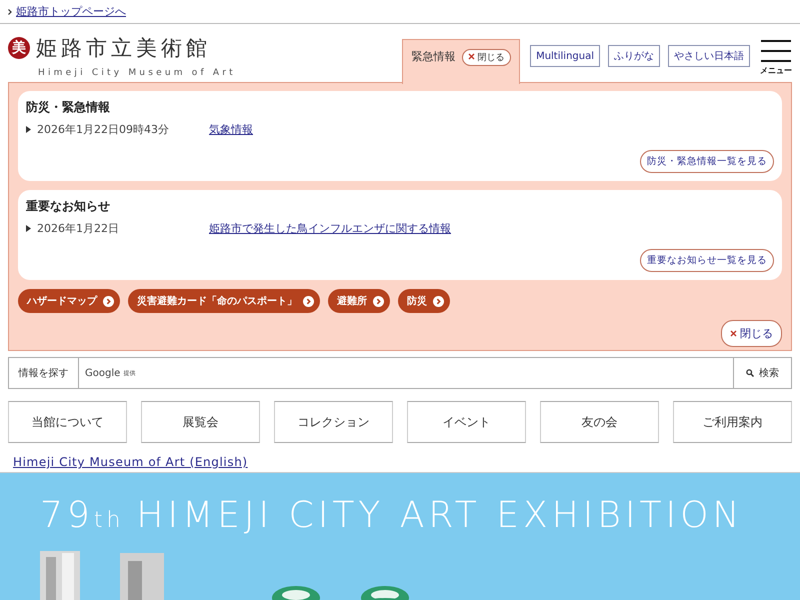 This screenshot has height=600, width=800. I want to click on quick-link-button: 災害避難カード「命のパスポート」, so click(224, 301).